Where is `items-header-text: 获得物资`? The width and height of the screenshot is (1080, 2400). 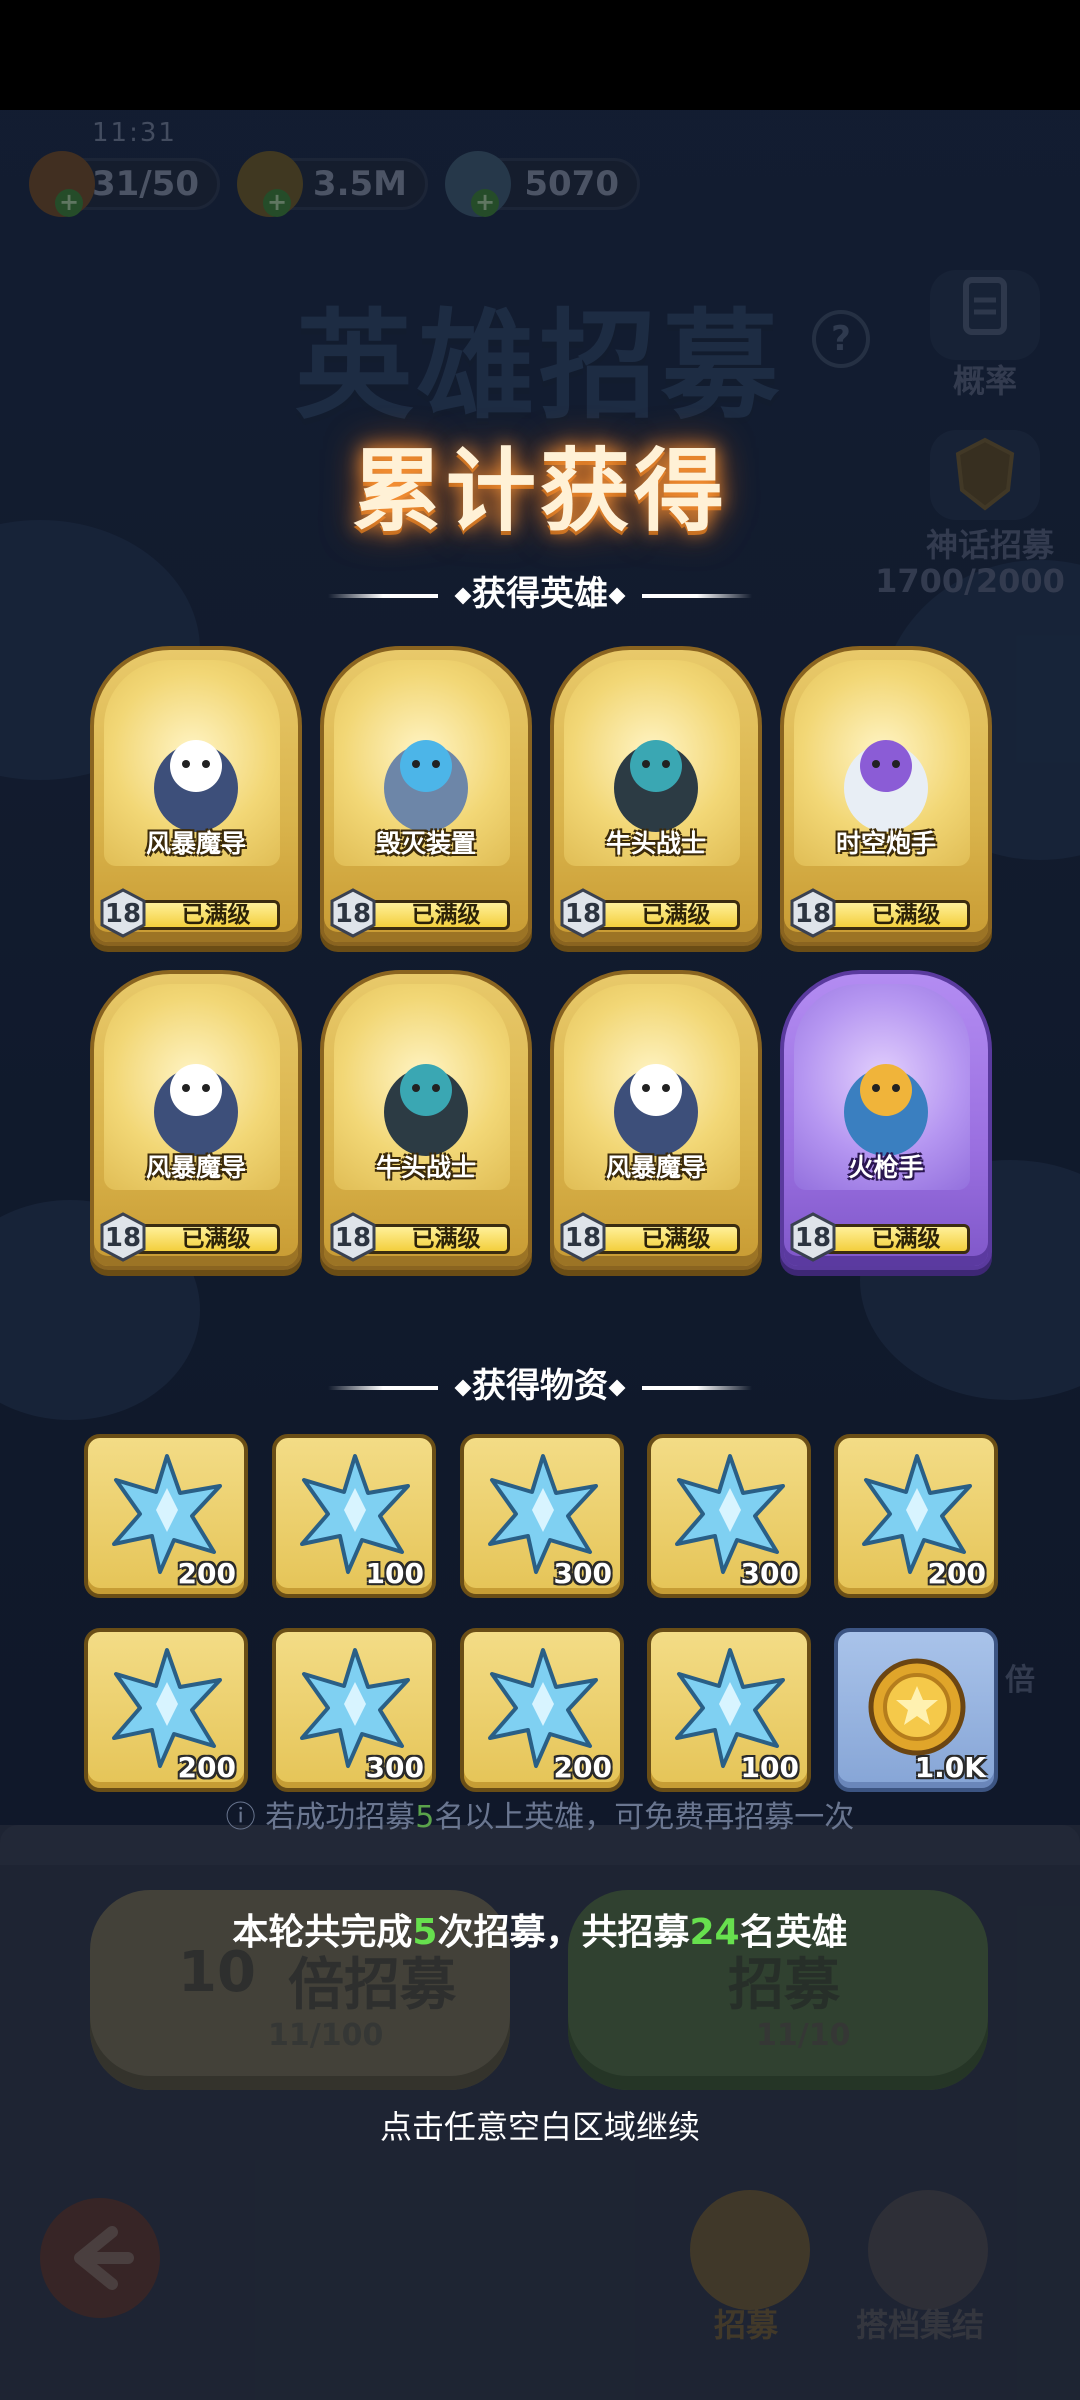 items-header-text: 获得物资 is located at coordinates (540, 1386).